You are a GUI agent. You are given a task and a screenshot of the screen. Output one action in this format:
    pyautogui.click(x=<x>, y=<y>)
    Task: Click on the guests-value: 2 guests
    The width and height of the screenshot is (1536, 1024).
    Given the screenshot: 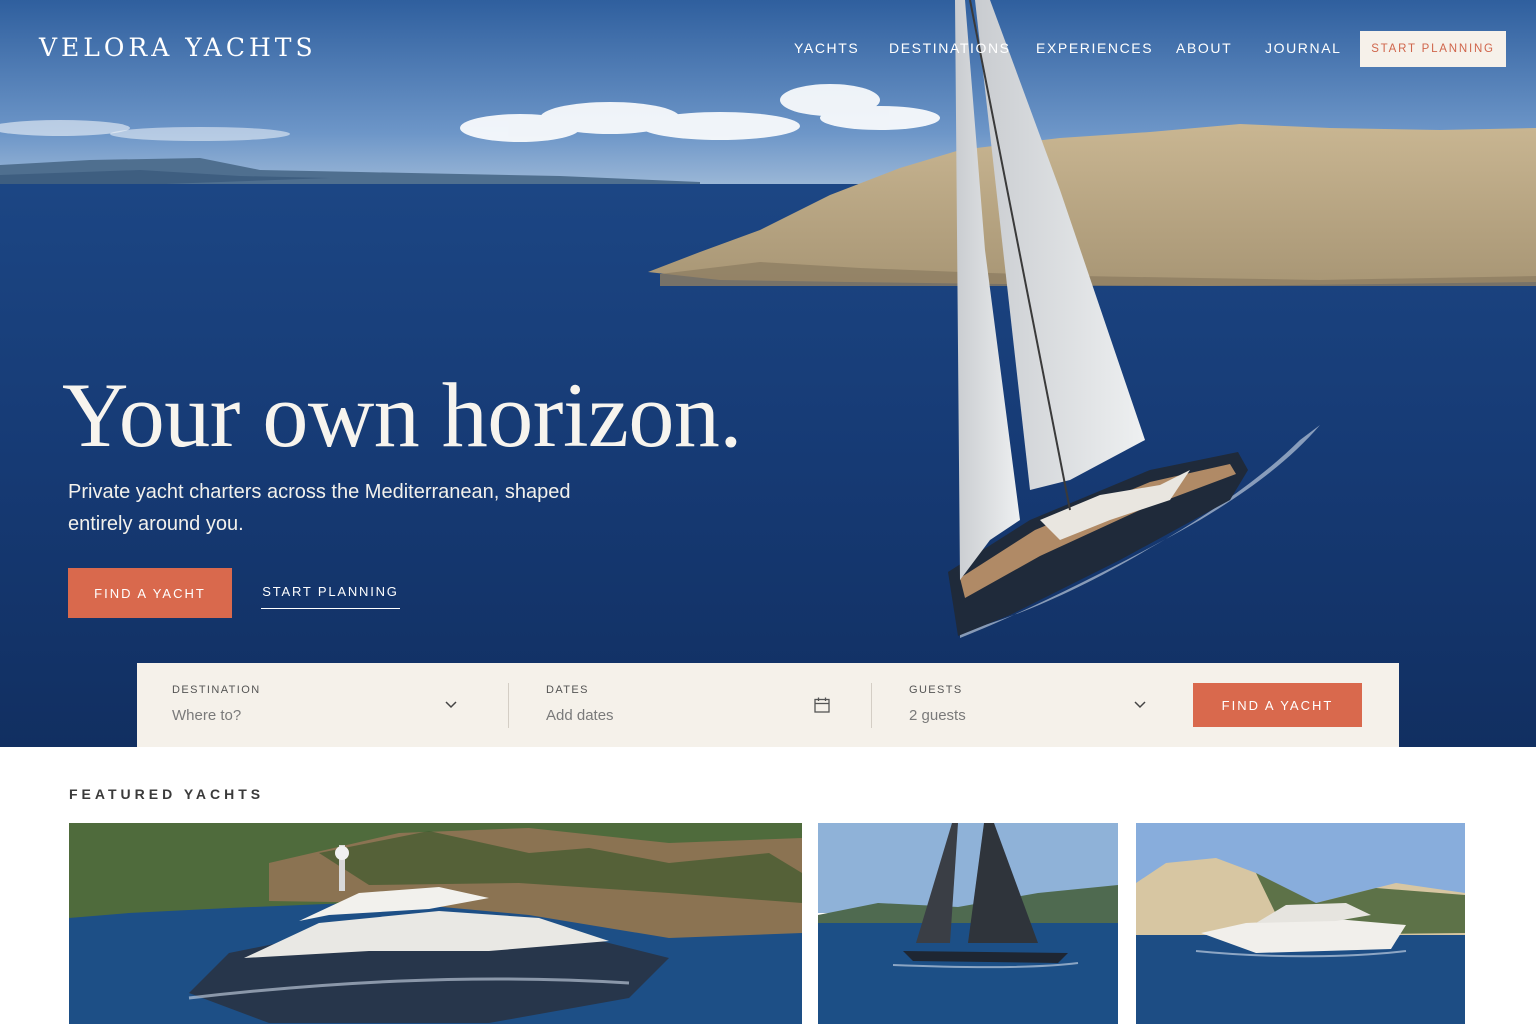 What is the action you would take?
    pyautogui.click(x=937, y=715)
    